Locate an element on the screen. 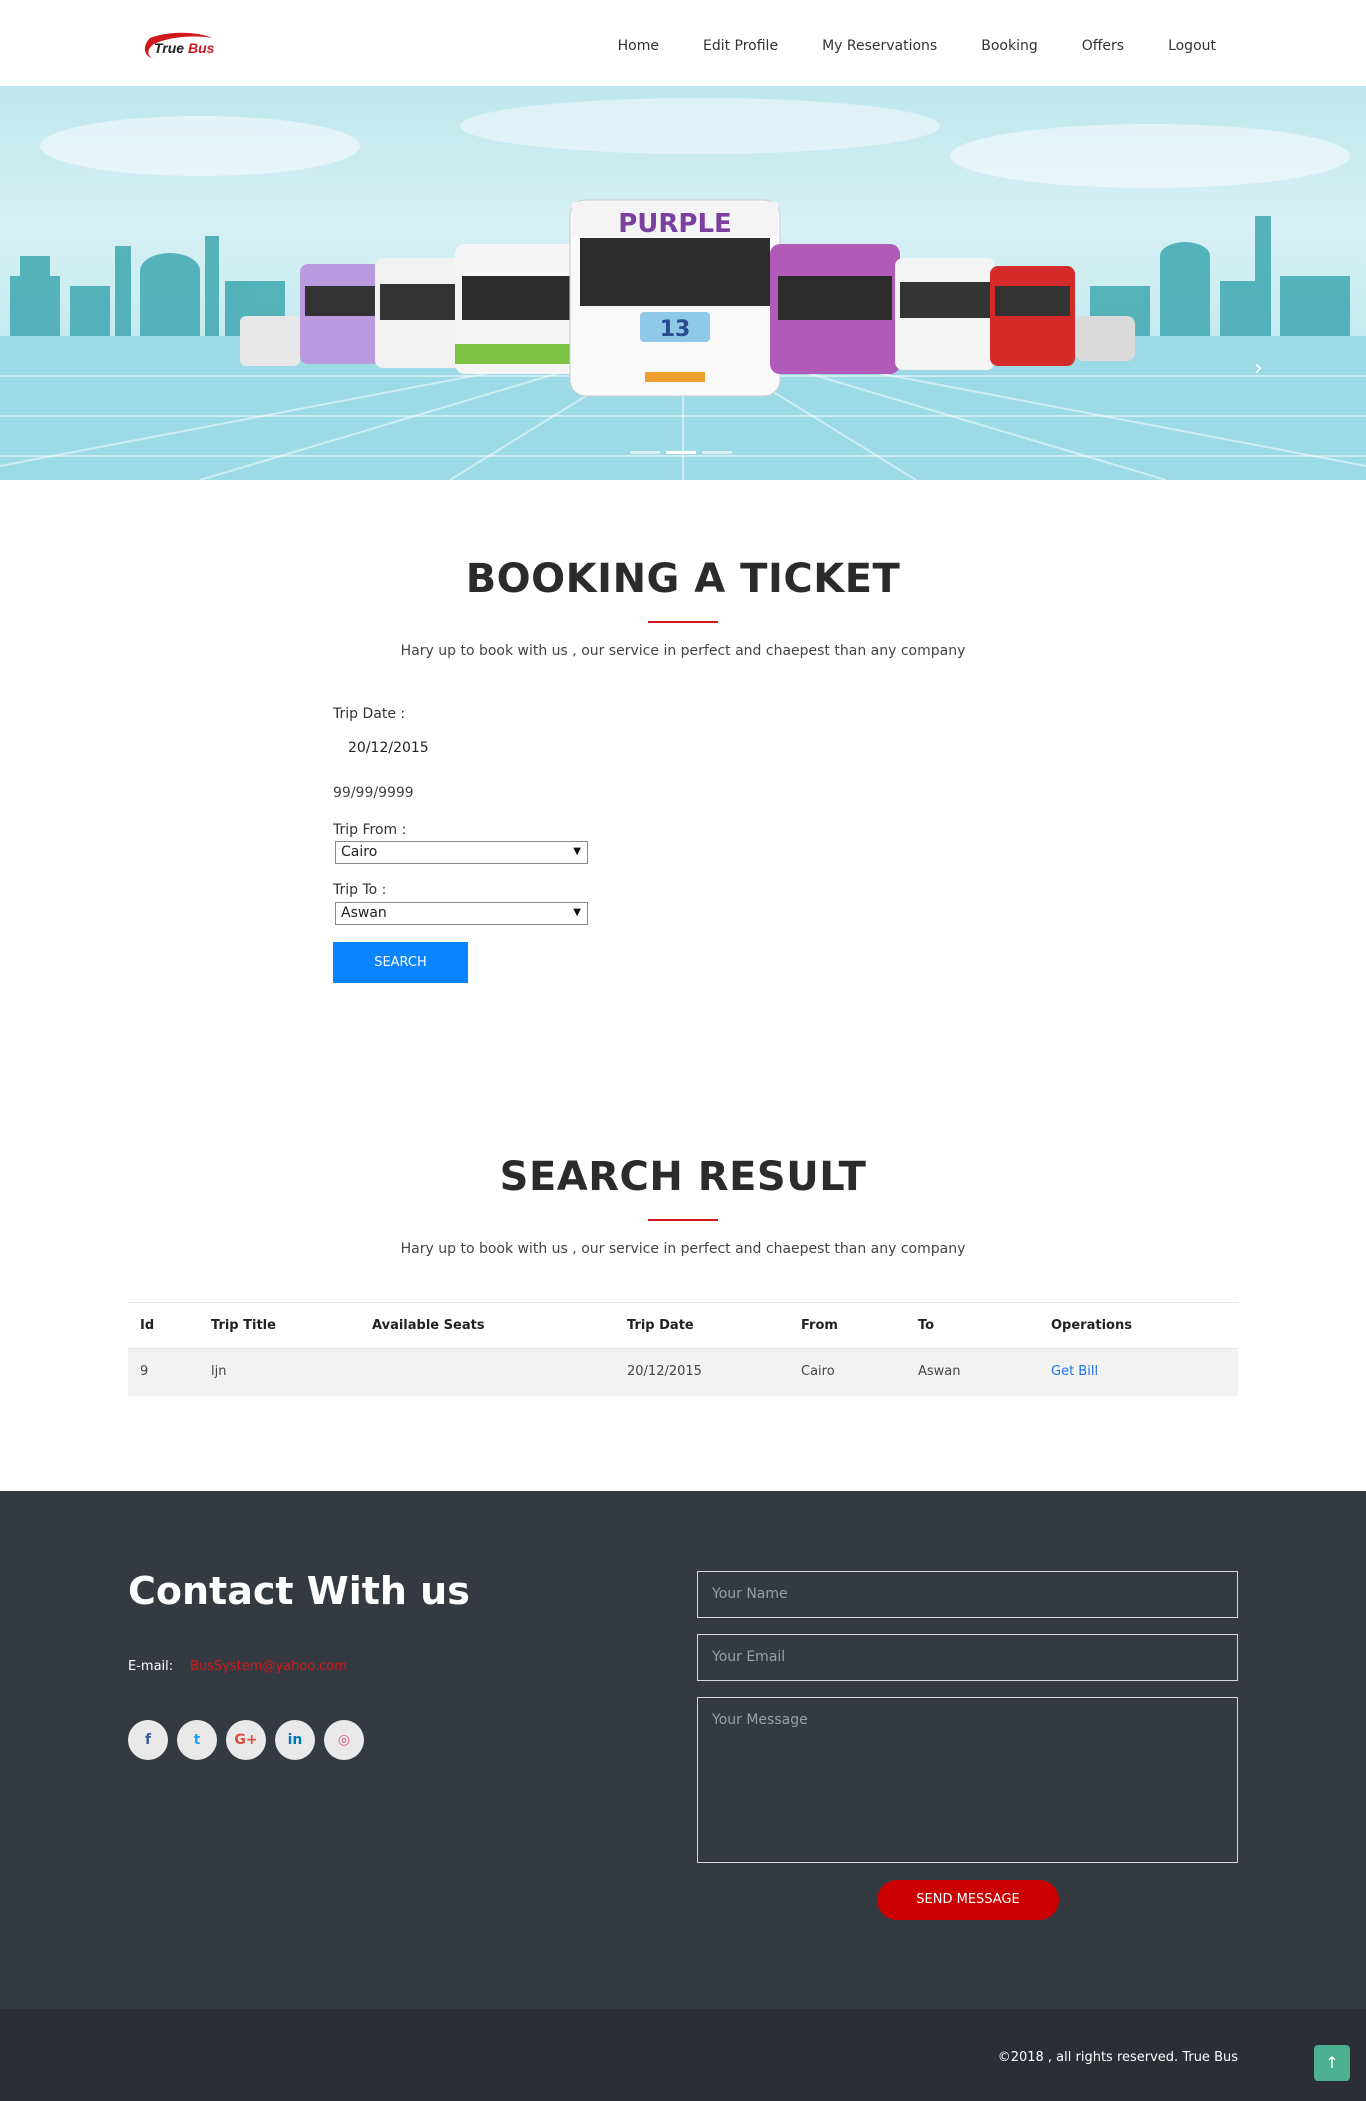 Image resolution: width=1366 pixels, height=2101 pixels. search-button: SEARCH is located at coordinates (400, 962).